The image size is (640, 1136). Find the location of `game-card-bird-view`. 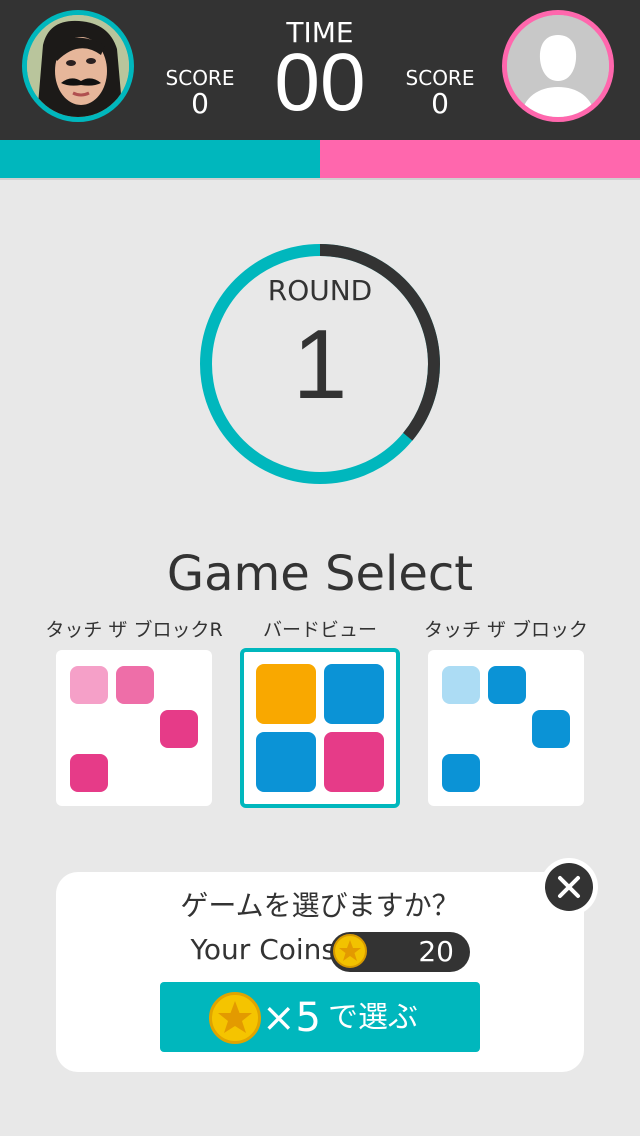

game-card-bird-view is located at coordinates (320, 728).